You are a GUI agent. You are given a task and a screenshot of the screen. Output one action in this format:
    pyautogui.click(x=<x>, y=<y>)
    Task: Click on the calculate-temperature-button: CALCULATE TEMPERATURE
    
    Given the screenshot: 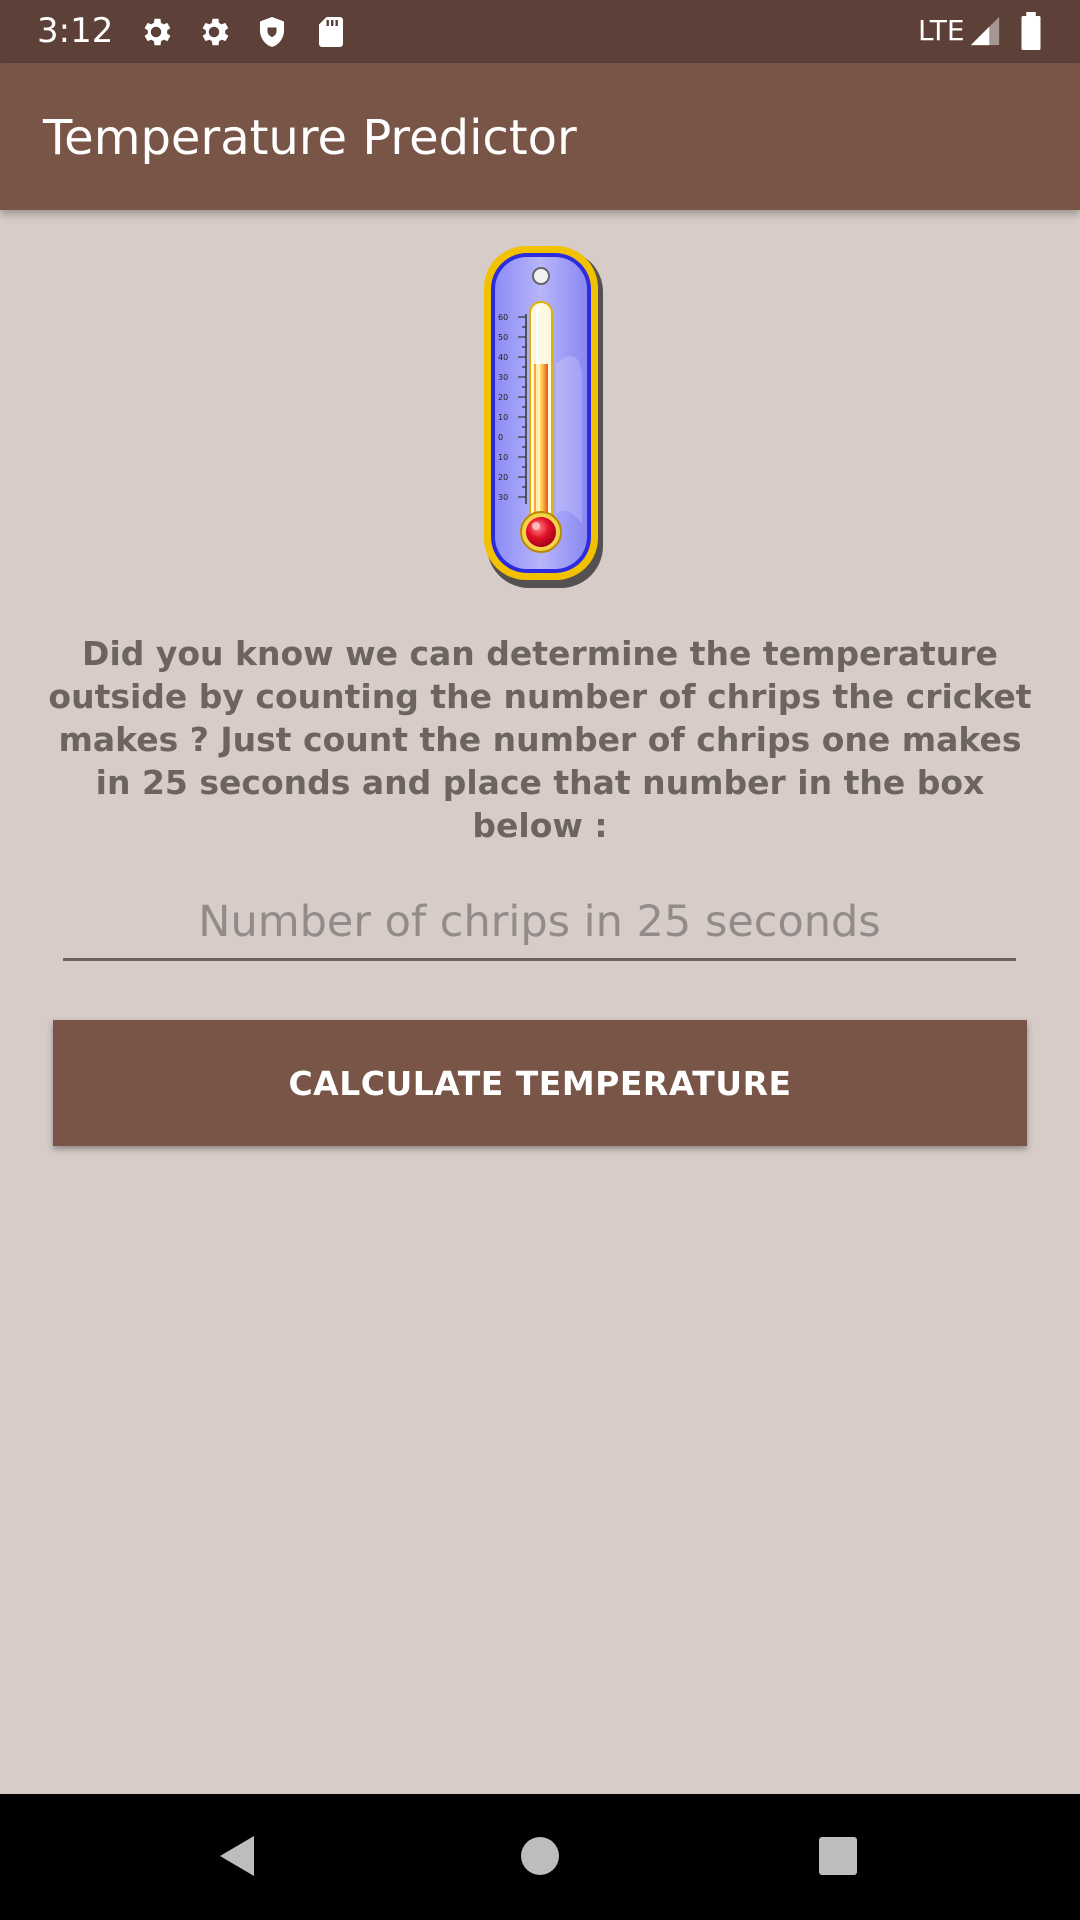 What is the action you would take?
    pyautogui.click(x=540, y=1083)
    